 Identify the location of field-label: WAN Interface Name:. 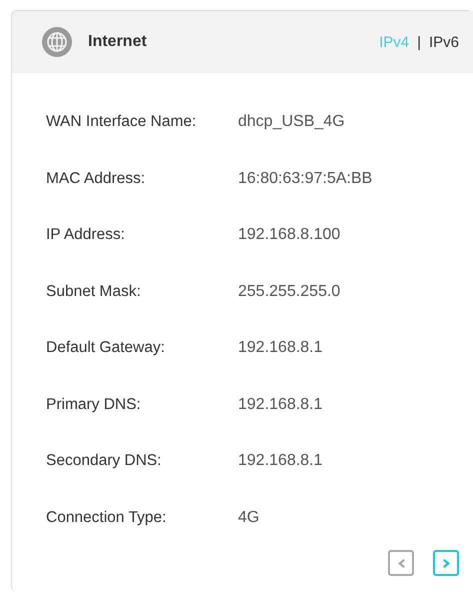
(122, 122).